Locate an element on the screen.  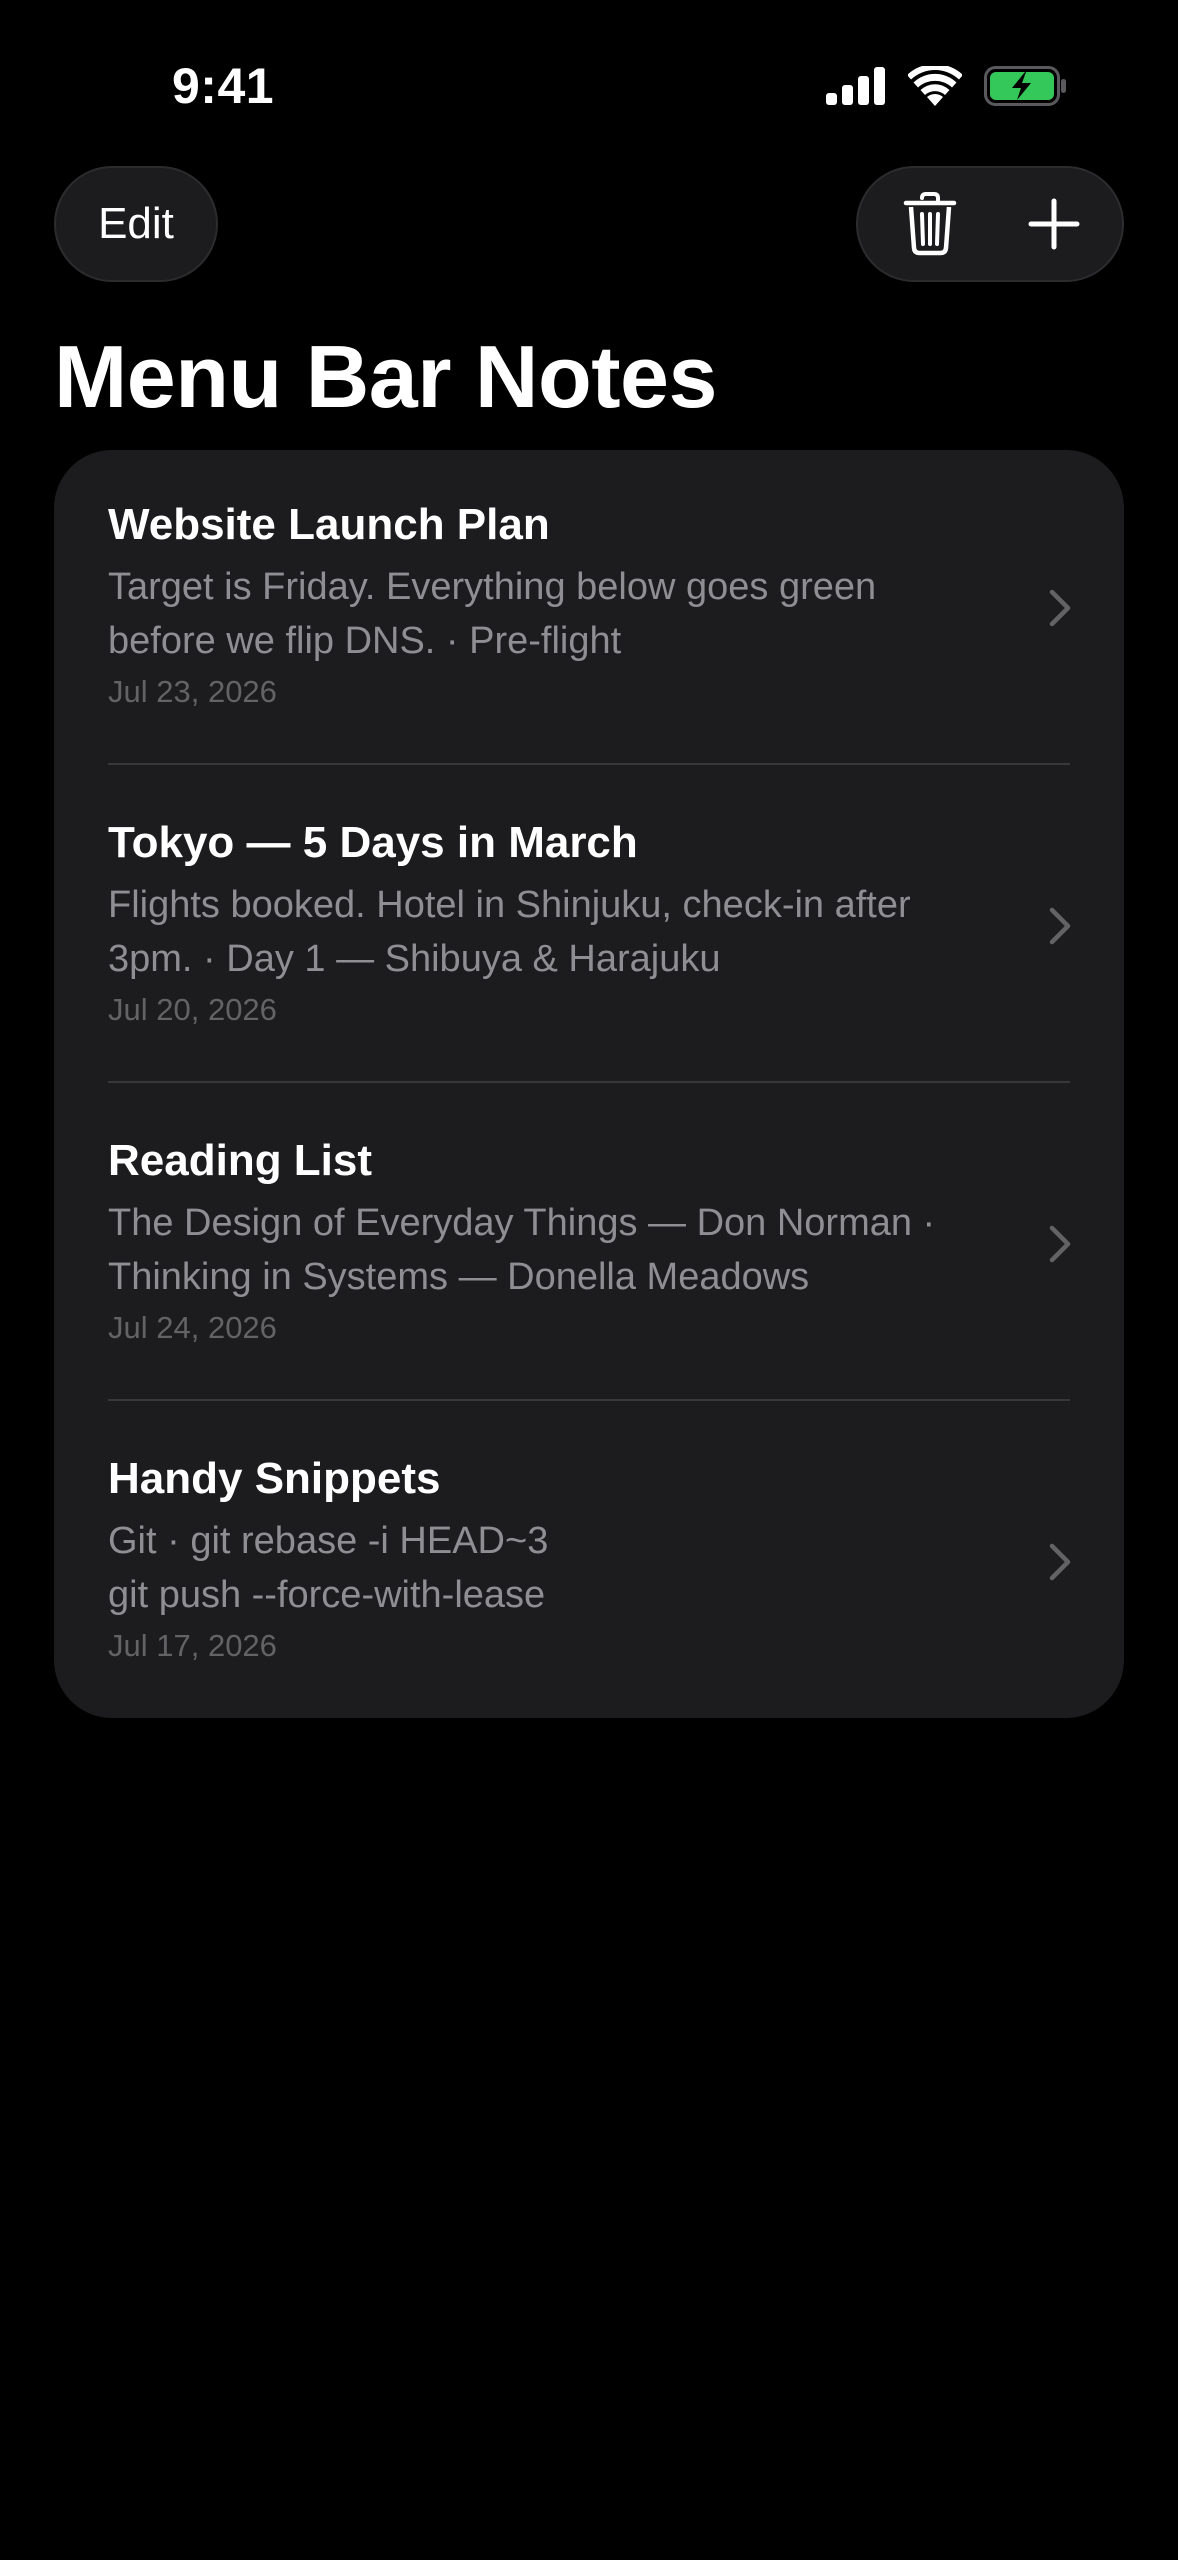
status-icons is located at coordinates (947, 86).